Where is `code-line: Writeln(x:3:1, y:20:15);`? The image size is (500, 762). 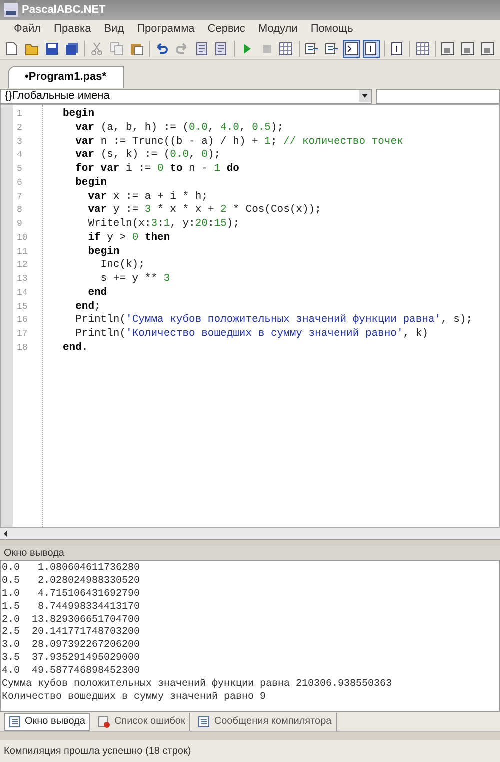
code-line: Writeln(x:3:1, y:20:15); is located at coordinates (164, 225).